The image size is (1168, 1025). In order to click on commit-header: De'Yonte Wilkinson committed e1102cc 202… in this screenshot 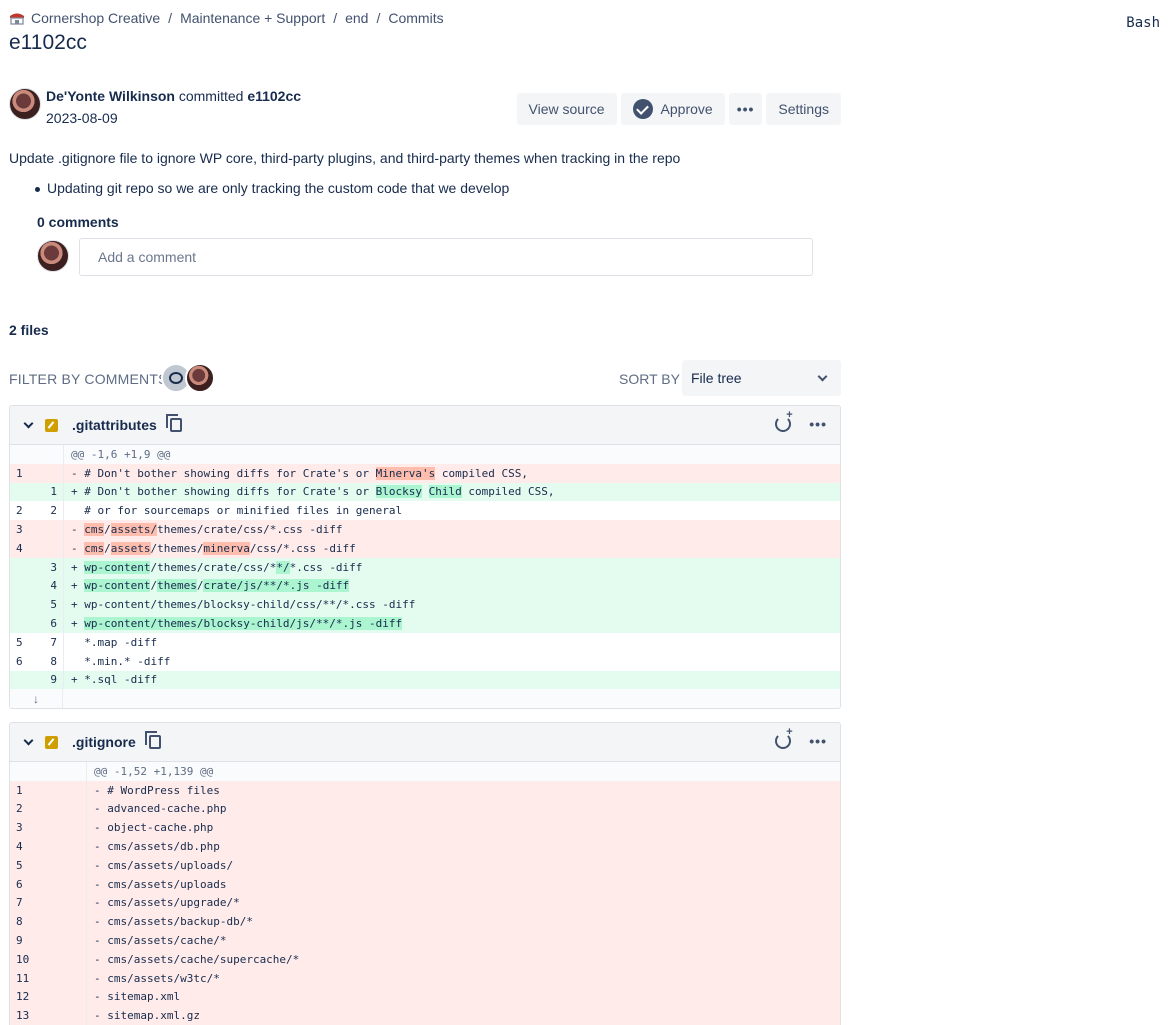, I will do `click(425, 110)`.